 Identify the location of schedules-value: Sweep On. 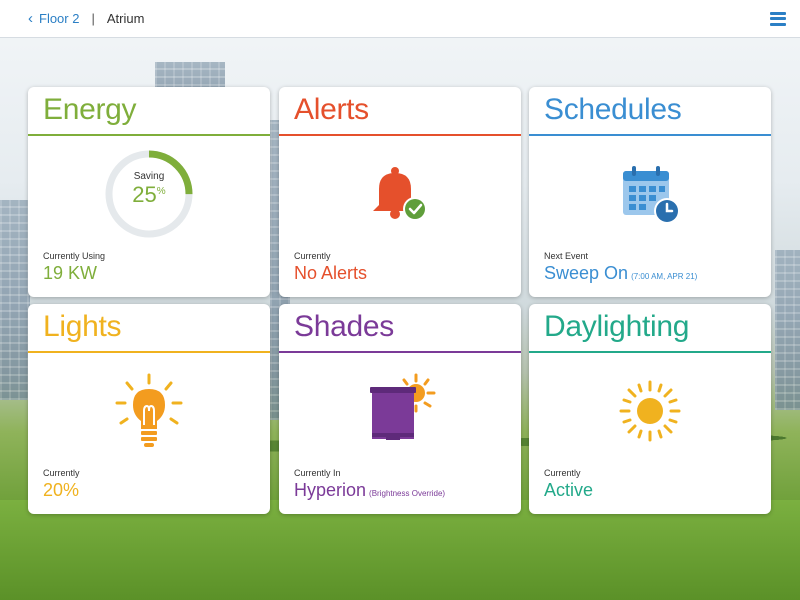
(586, 273).